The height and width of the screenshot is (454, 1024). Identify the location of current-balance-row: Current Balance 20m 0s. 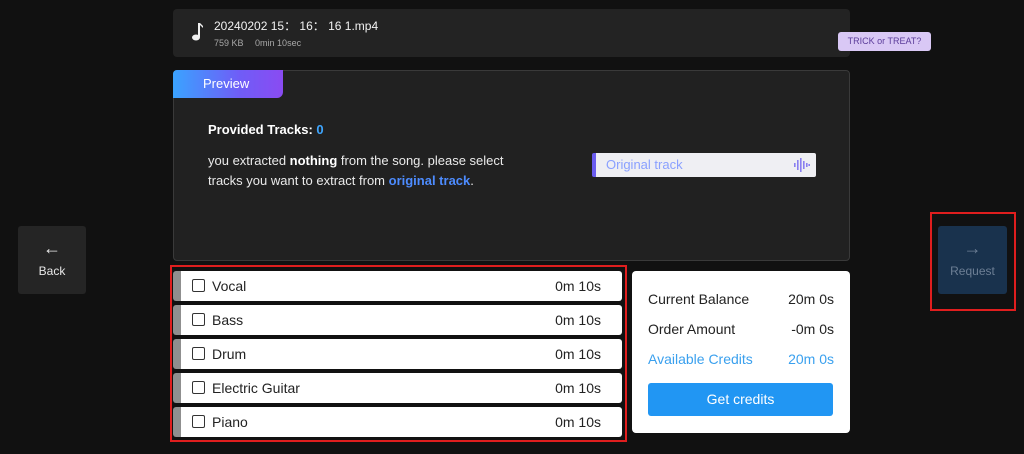
(741, 299).